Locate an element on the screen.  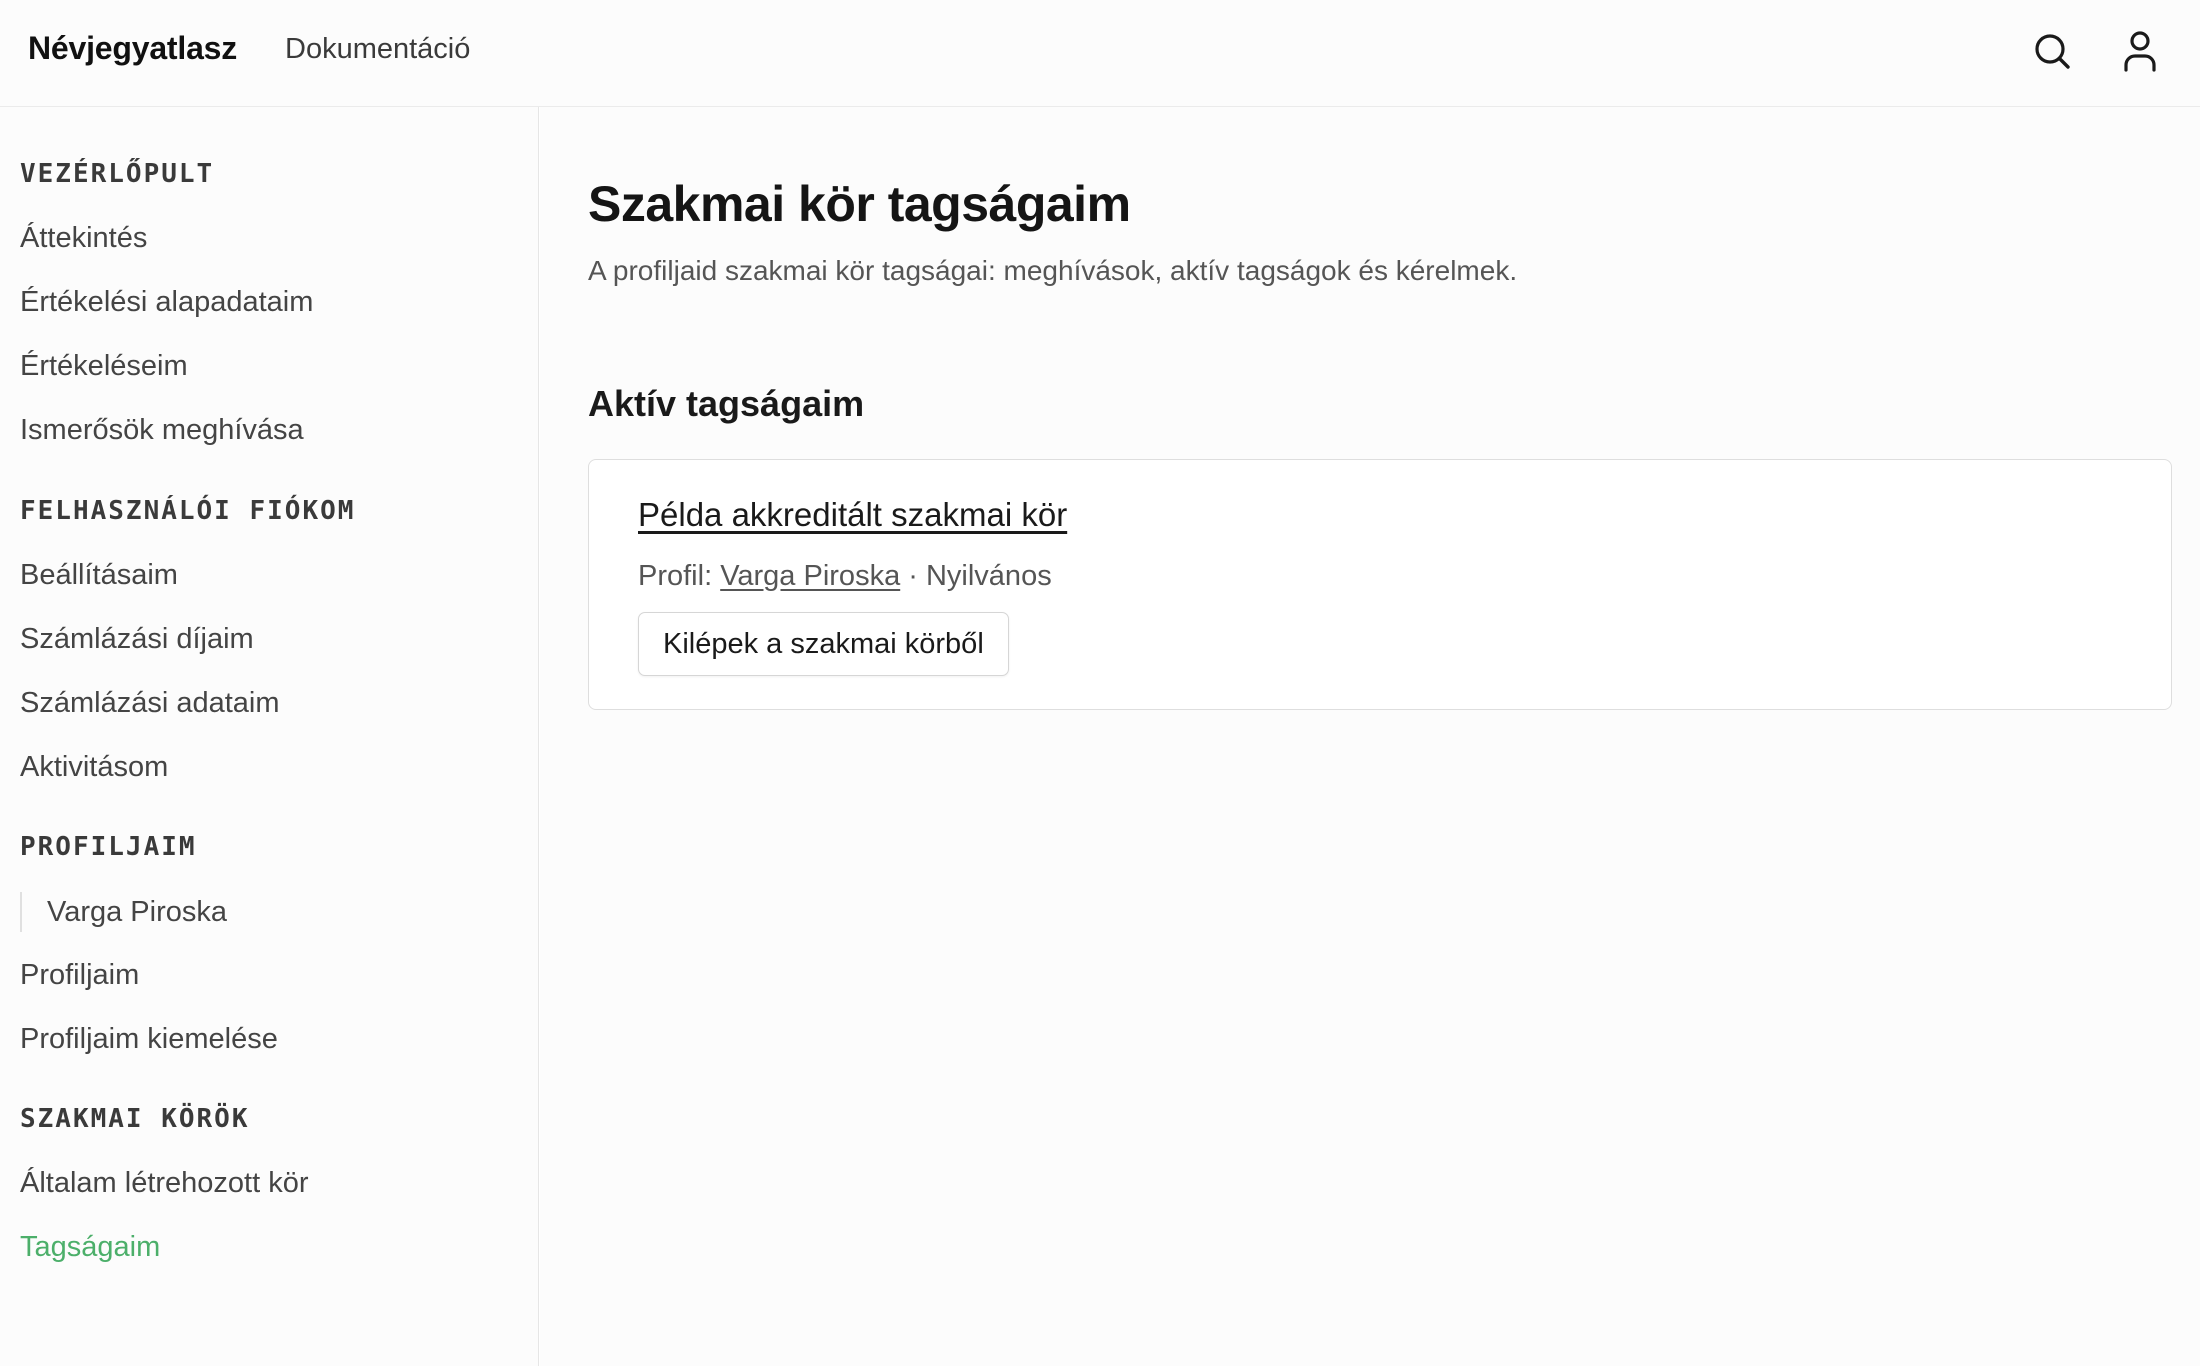
sidebar-item-memberships: Tagságaim is located at coordinates (90, 1247).